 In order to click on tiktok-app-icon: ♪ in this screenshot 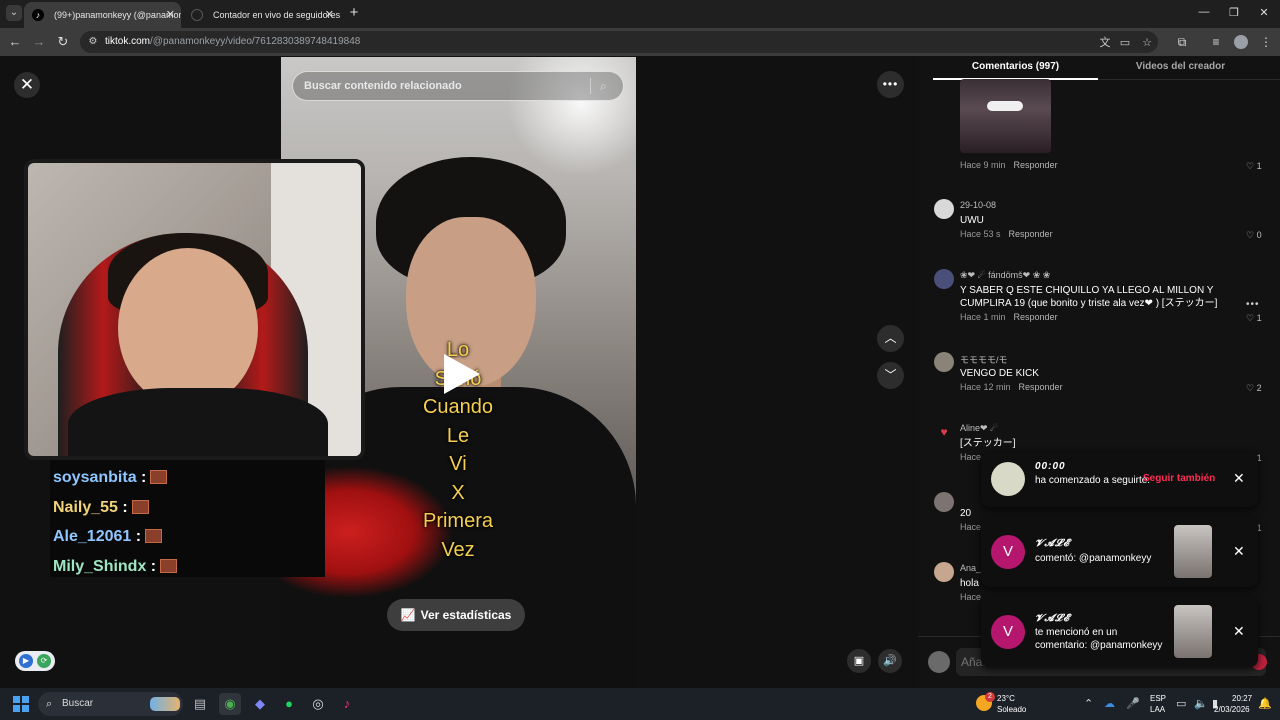, I will do `click(347, 704)`.